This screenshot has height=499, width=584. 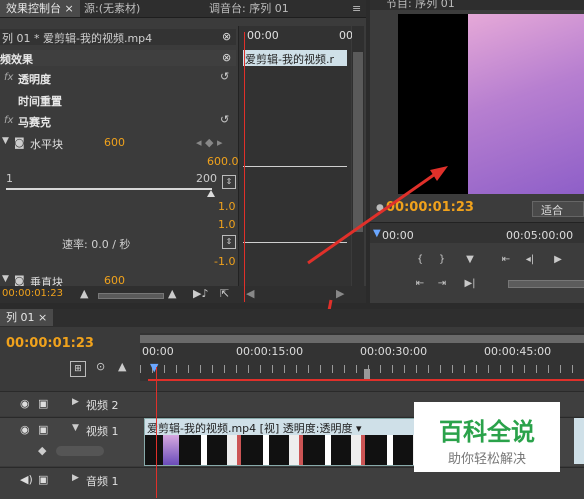 I want to click on horizontal-blocks-value: 600, so click(x=114, y=142).